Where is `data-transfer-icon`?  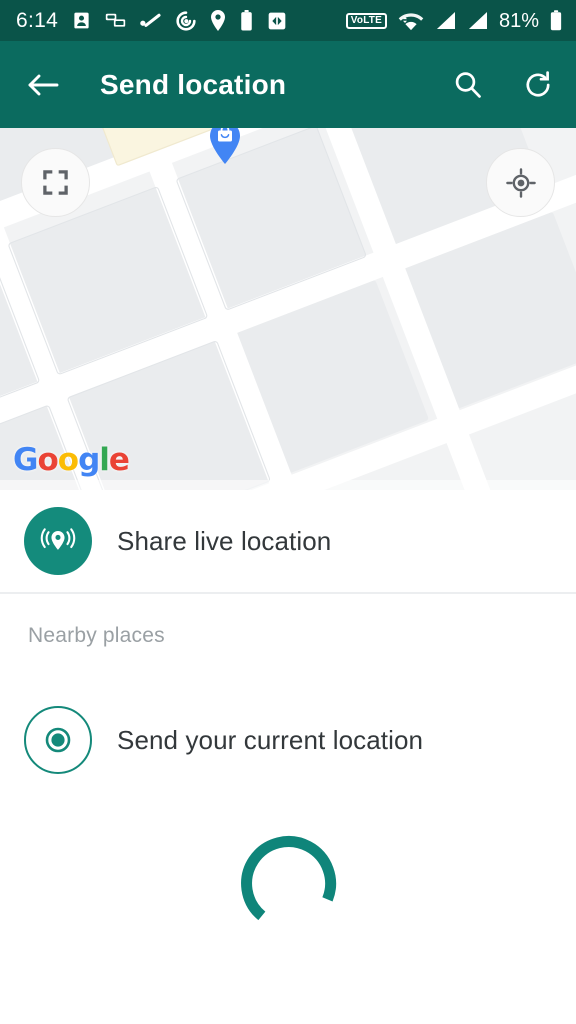 data-transfer-icon is located at coordinates (277, 20).